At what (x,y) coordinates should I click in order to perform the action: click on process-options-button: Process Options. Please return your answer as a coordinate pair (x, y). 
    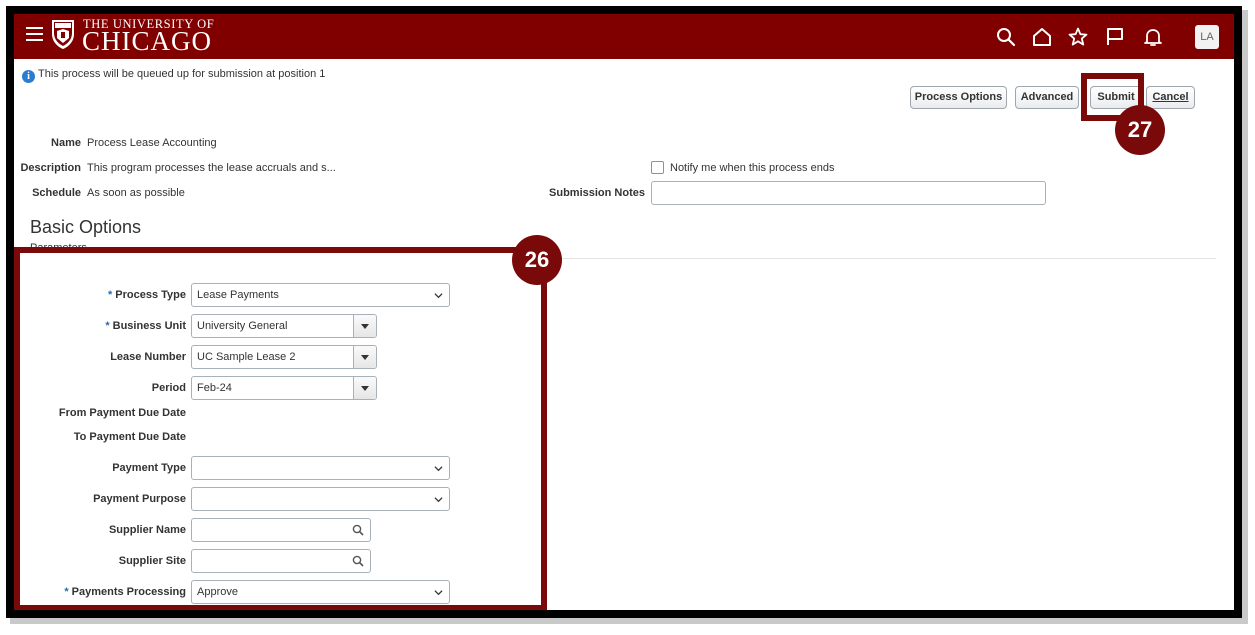
    Looking at the image, I should click on (958, 97).